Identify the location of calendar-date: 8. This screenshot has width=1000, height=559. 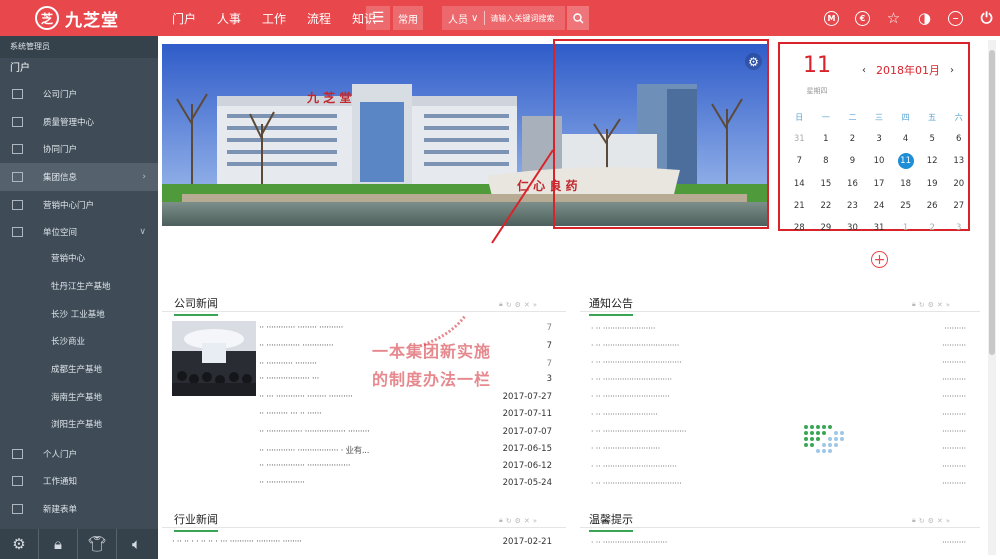
(826, 161).